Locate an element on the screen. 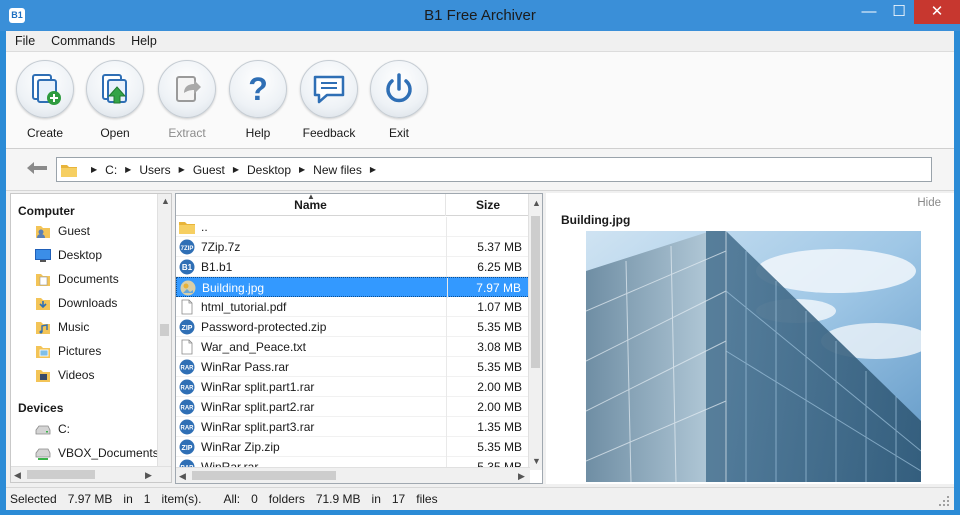 Image resolution: width=960 pixels, height=515 pixels. close-button: ✕ is located at coordinates (937, 12).